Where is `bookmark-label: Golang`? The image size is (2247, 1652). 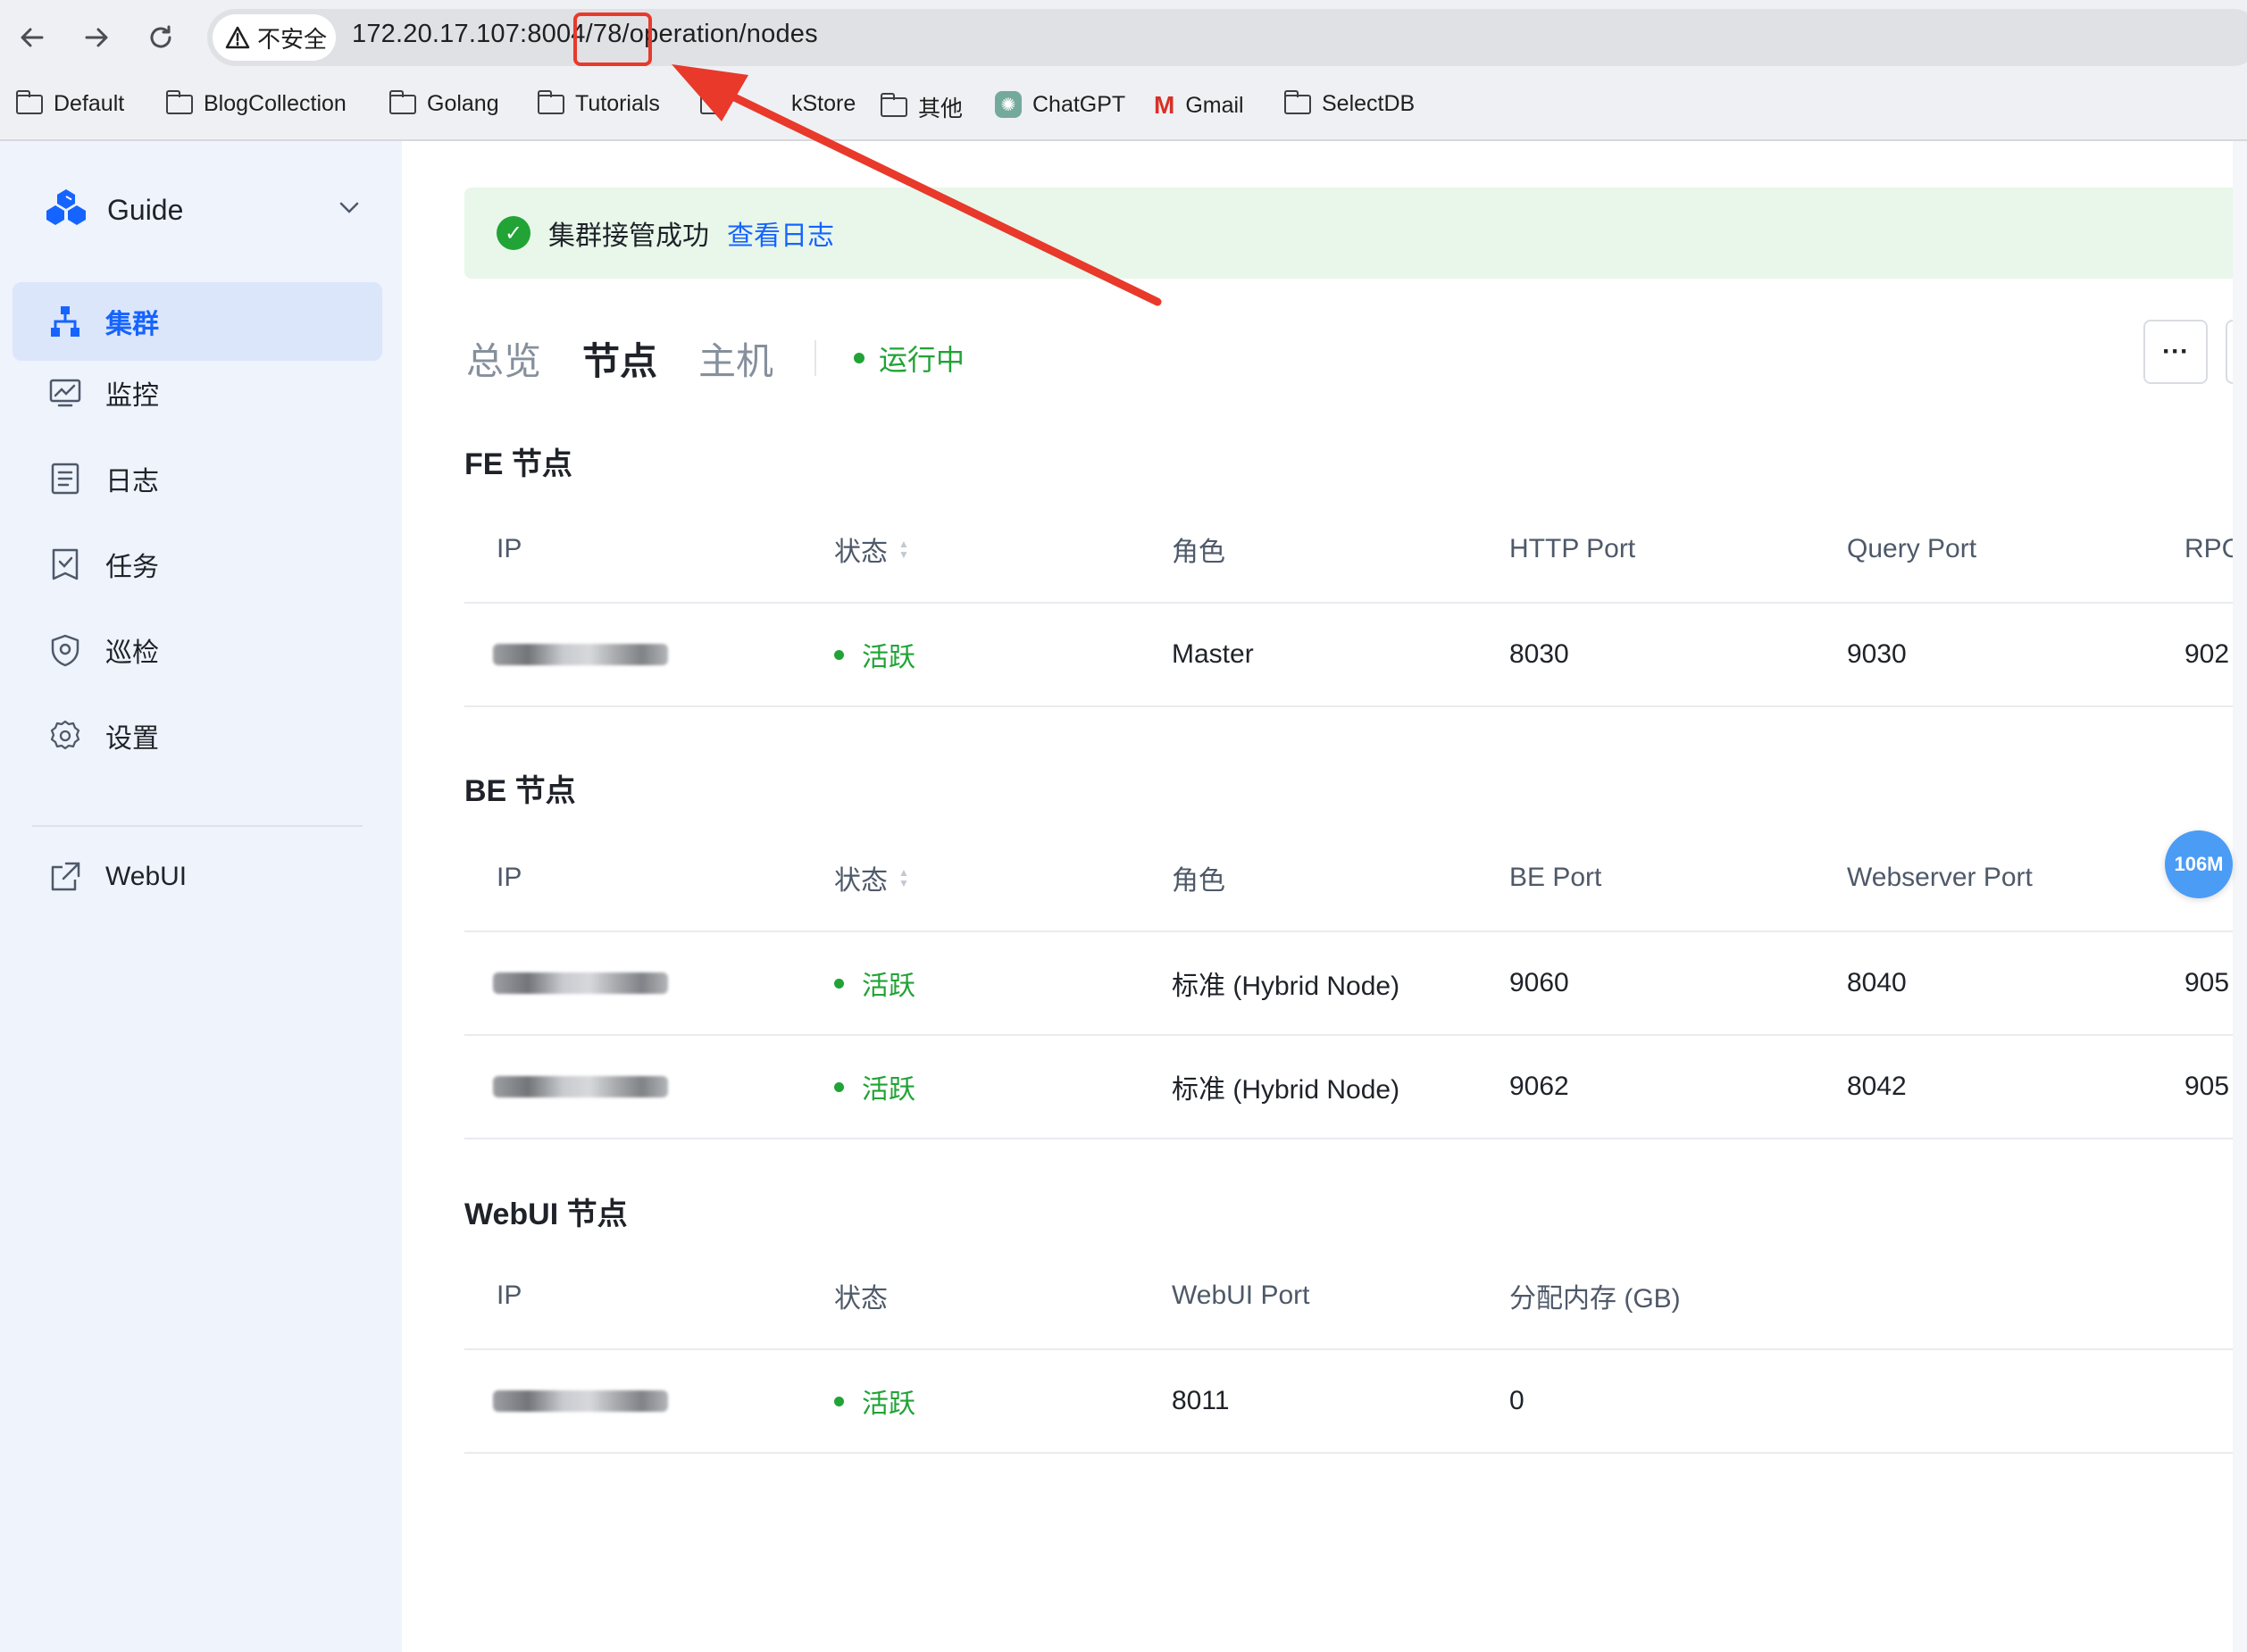
bookmark-label: Golang is located at coordinates (463, 103).